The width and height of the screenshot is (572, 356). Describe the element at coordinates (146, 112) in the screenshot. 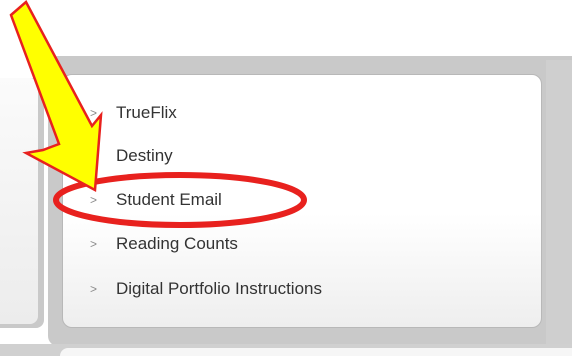

I see `menu-item-label: TrueFlix` at that location.